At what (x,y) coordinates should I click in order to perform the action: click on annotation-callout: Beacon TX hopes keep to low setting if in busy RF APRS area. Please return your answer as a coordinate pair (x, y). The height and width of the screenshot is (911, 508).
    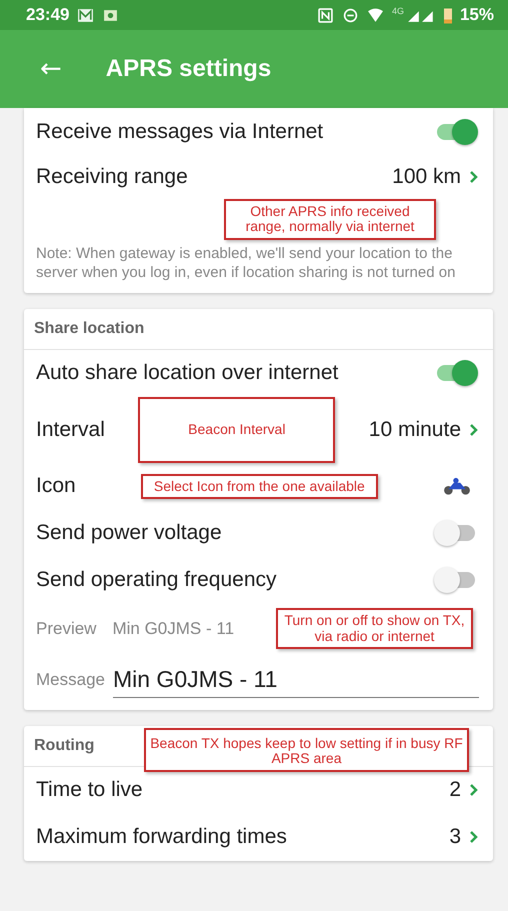
    Looking at the image, I should click on (306, 750).